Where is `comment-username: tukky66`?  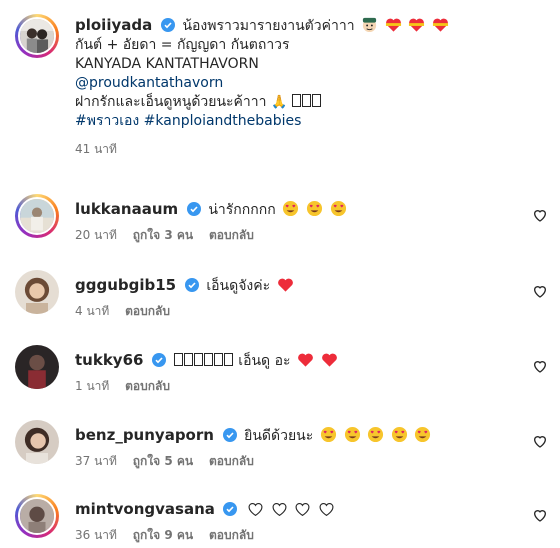
comment-username: tukky66 is located at coordinates (109, 360).